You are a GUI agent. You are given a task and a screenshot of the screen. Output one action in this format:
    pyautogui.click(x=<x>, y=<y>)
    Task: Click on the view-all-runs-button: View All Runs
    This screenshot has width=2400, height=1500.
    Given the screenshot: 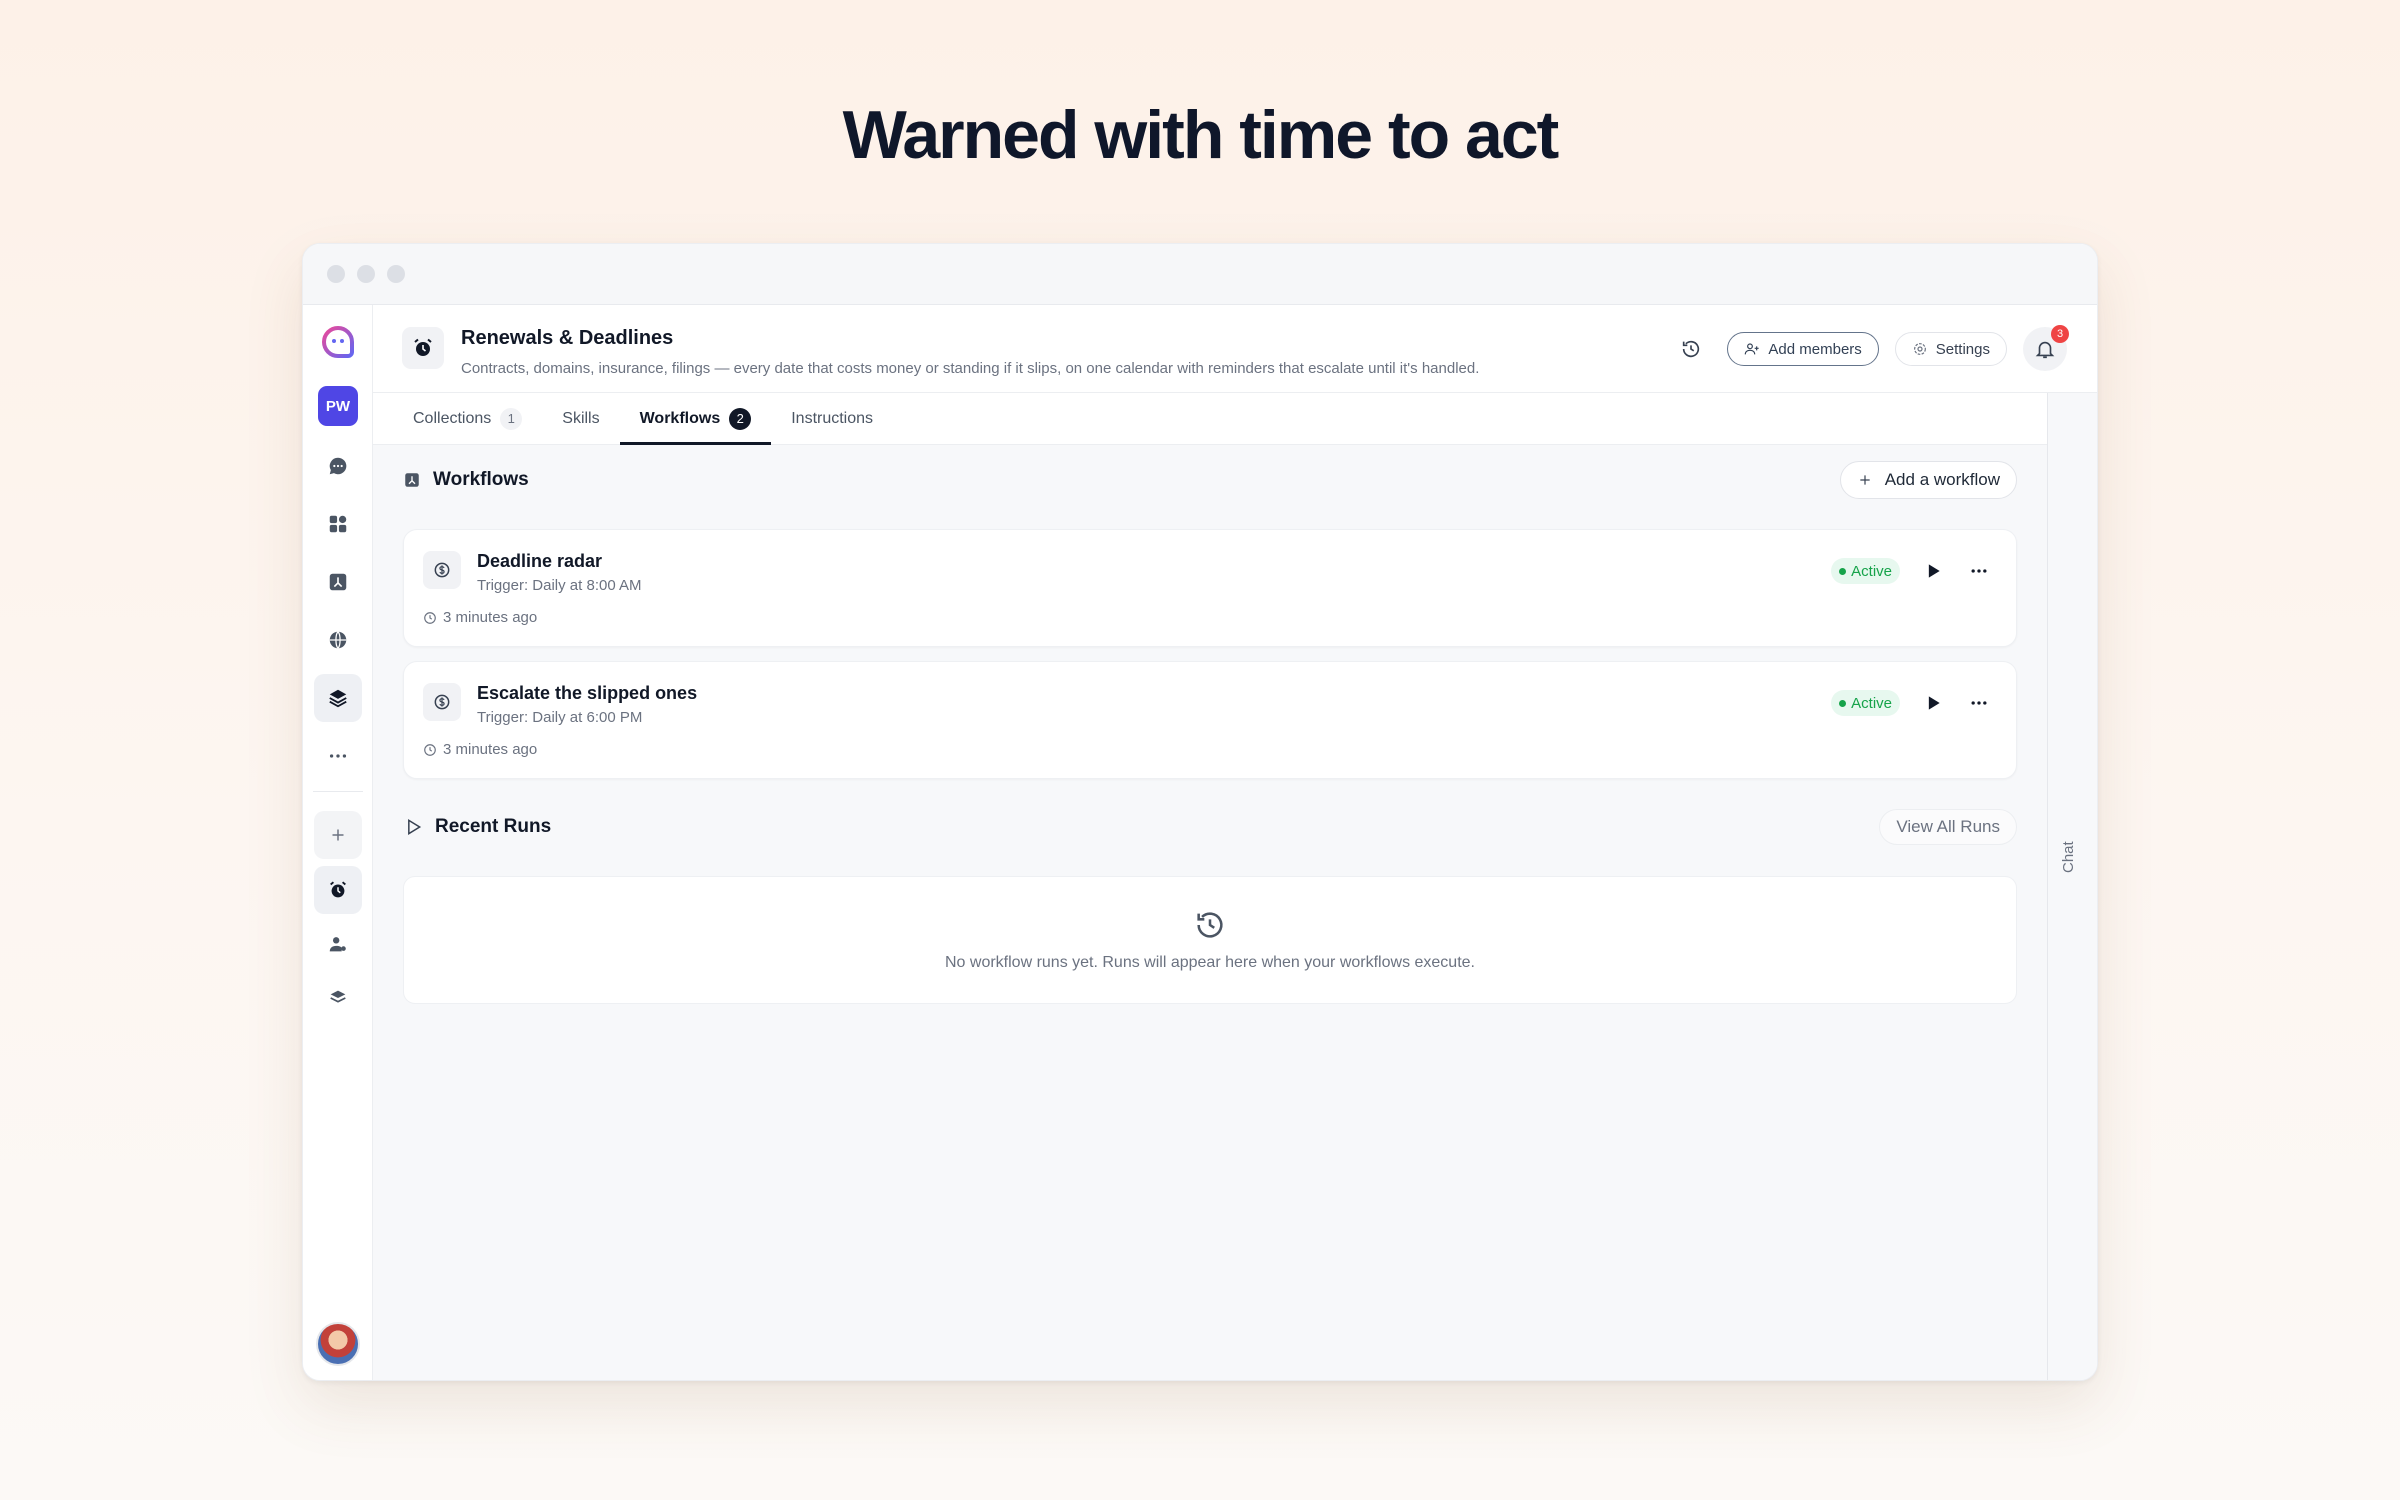 What is the action you would take?
    pyautogui.click(x=1948, y=827)
    